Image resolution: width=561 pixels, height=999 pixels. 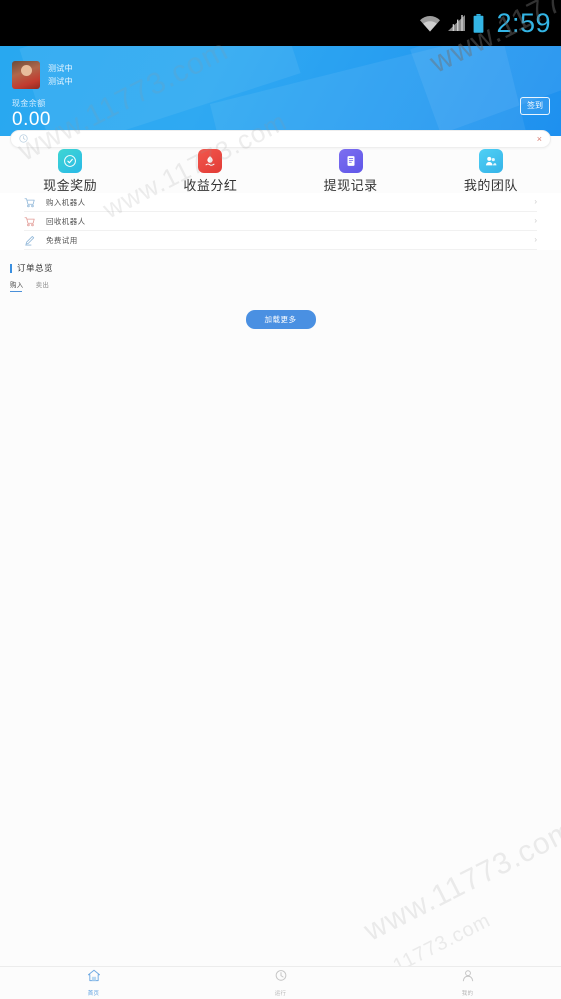 What do you see at coordinates (280, 994) in the screenshot?
I see `nav-item-label: 运行` at bounding box center [280, 994].